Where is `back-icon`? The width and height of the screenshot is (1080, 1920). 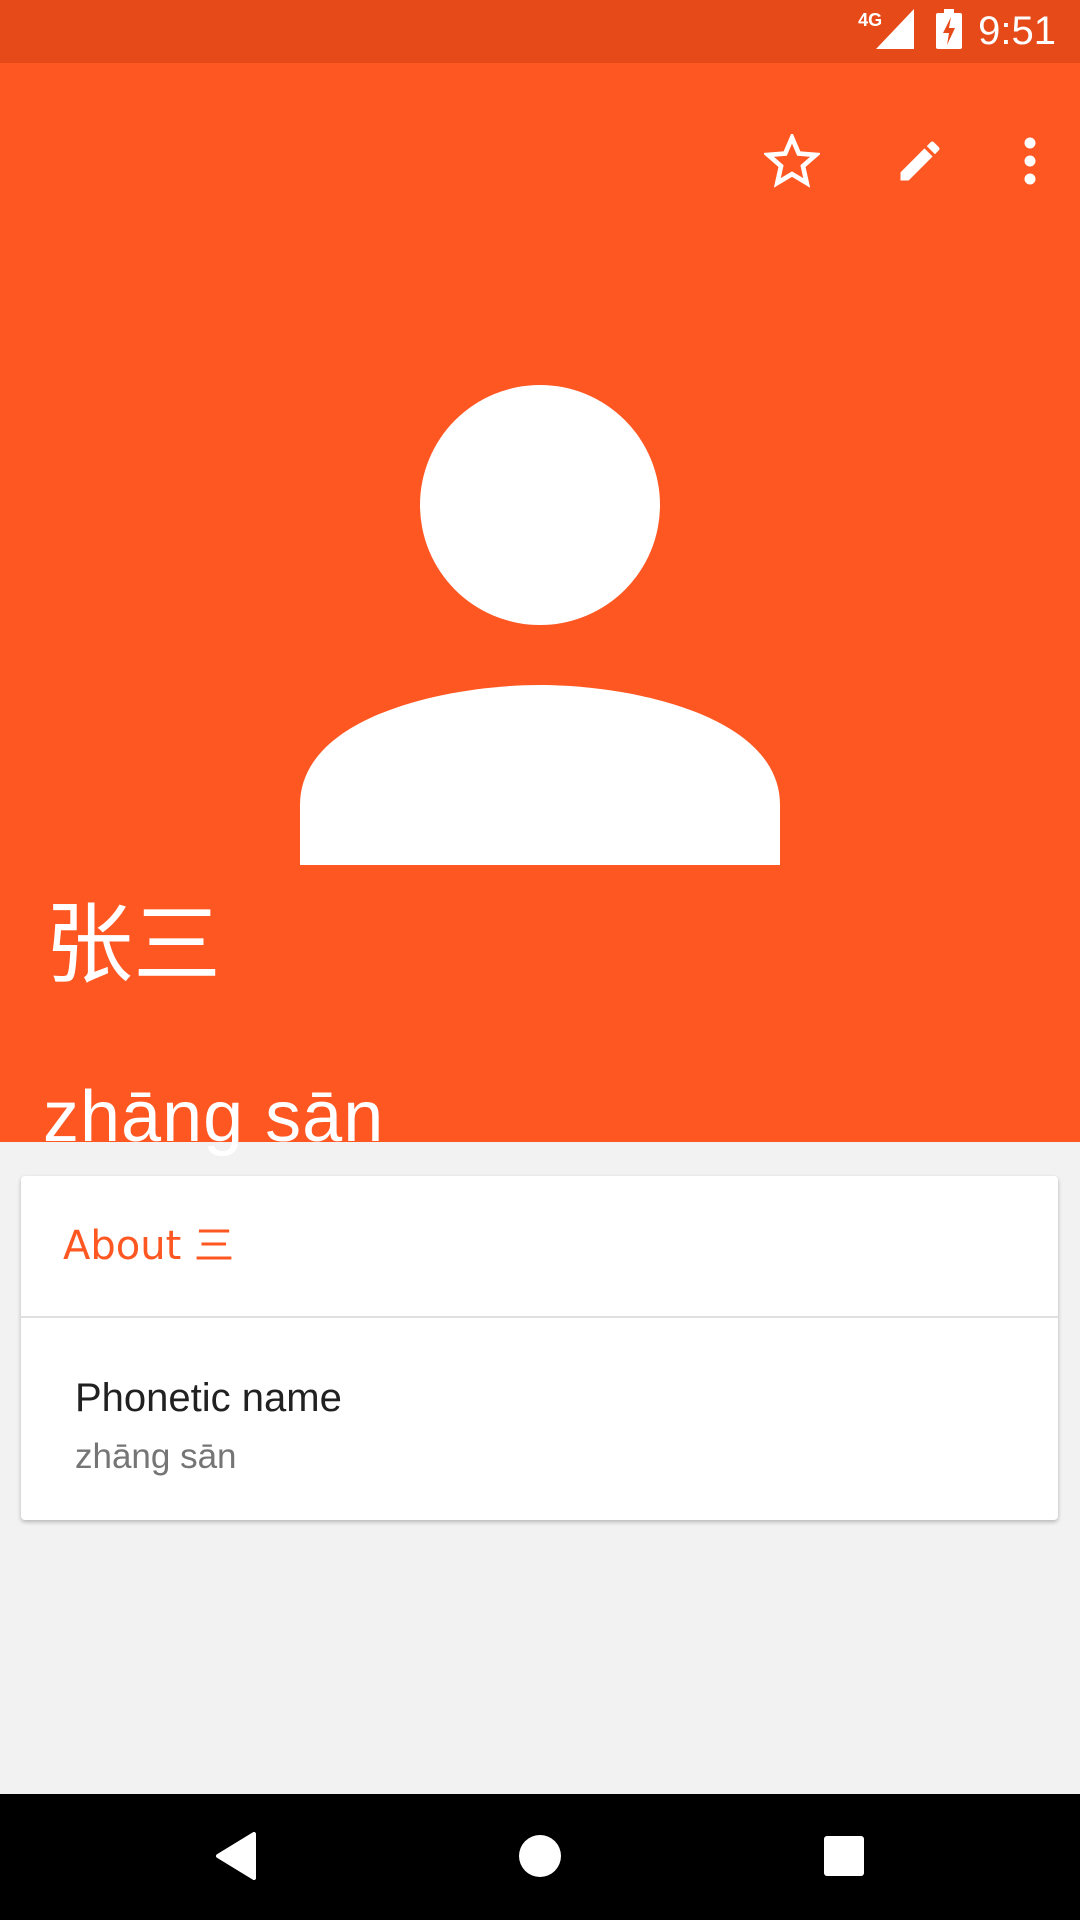 back-icon is located at coordinates (236, 1858).